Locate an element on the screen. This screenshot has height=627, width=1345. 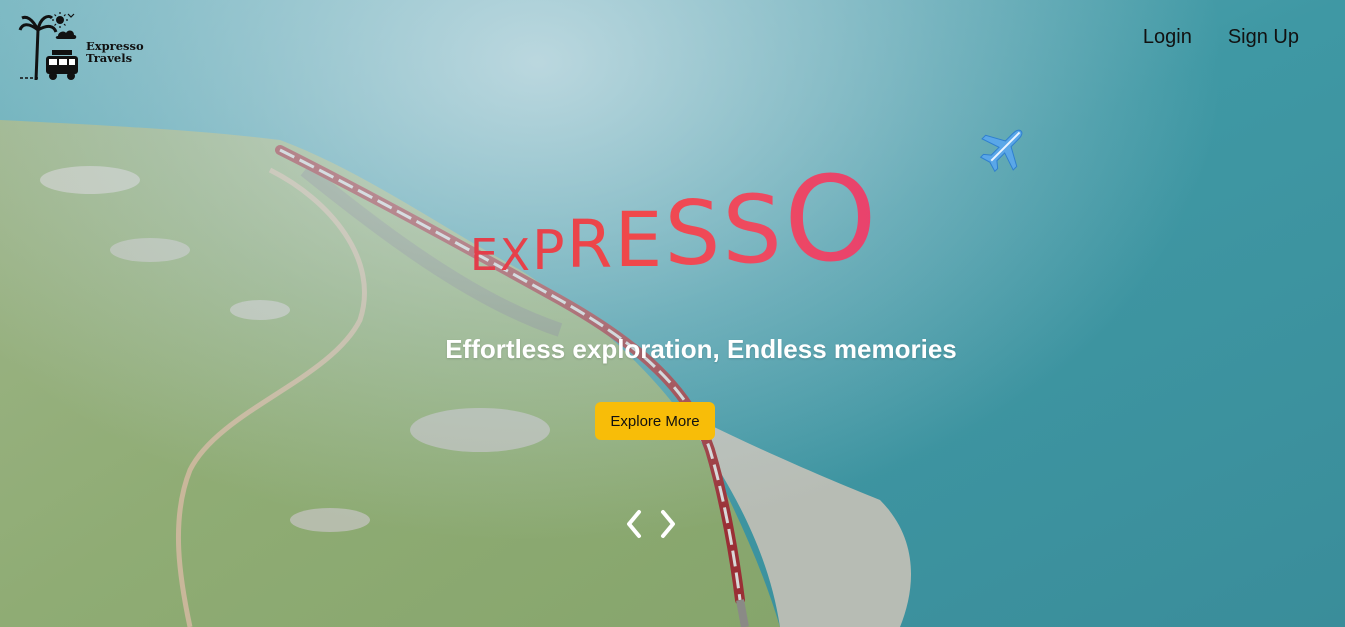
brand-letter-7: S is located at coordinates (753, 230).